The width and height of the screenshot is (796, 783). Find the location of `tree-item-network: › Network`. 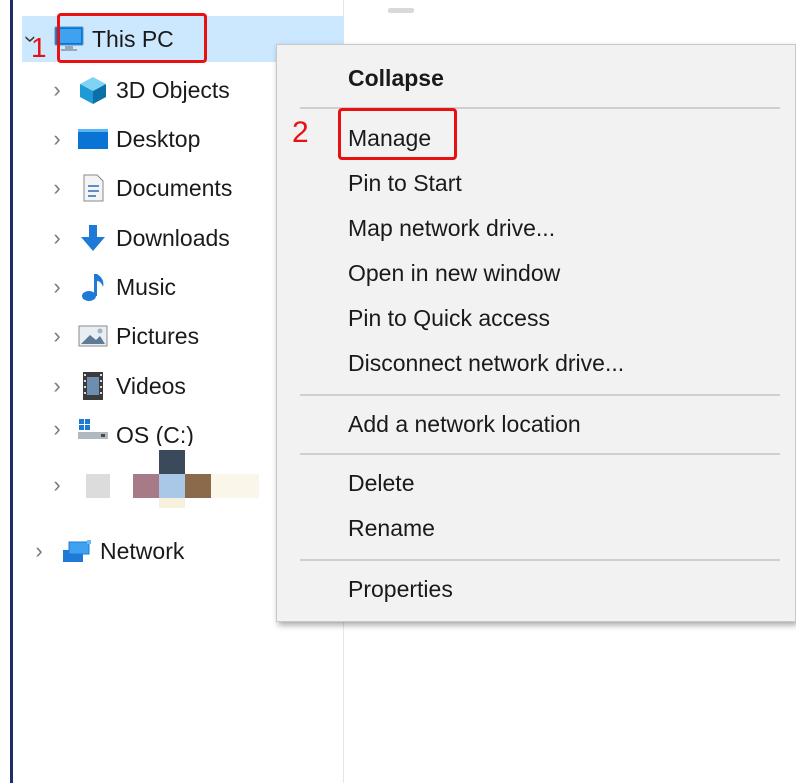

tree-item-network: › Network is located at coordinates (107, 551).